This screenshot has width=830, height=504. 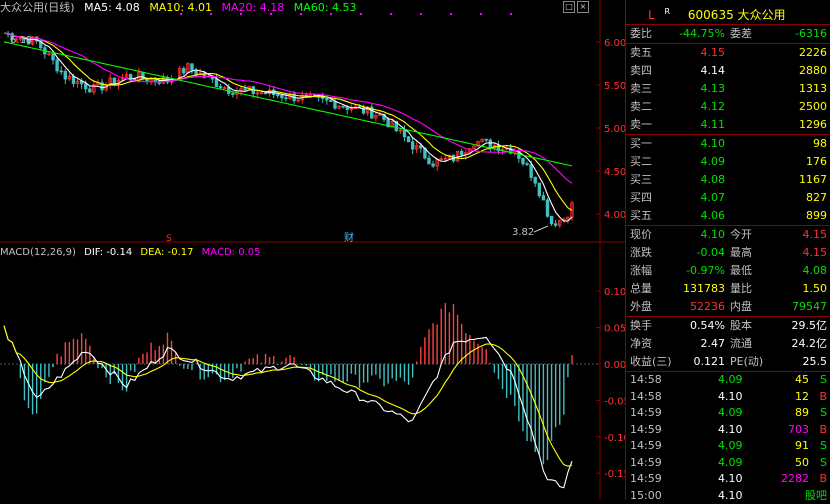 What do you see at coordinates (641, 198) in the screenshot?
I see `order-level-label: 买四` at bounding box center [641, 198].